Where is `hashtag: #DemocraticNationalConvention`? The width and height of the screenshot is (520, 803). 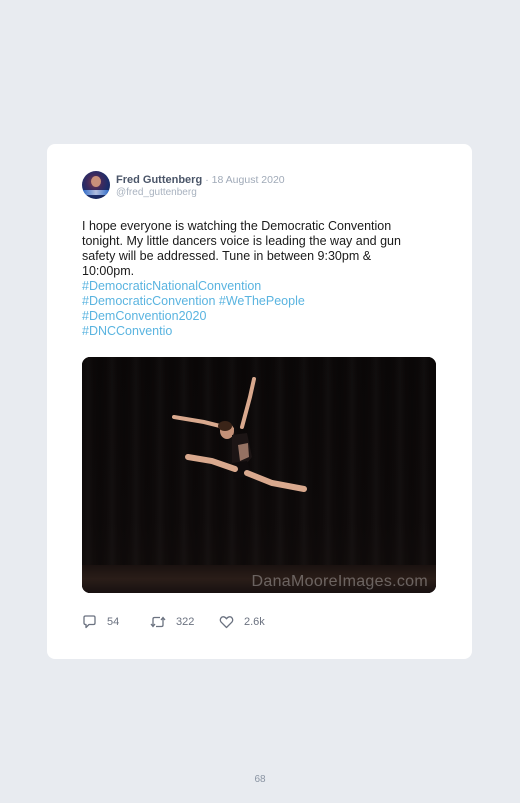
hashtag: #DemocraticNationalConvention is located at coordinates (247, 286).